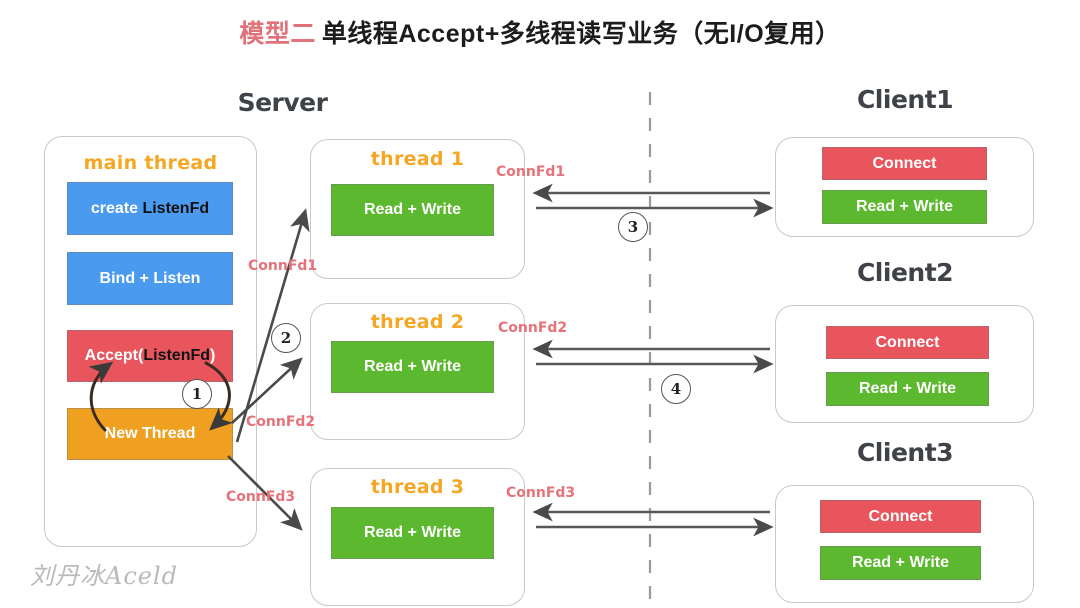  I want to click on connfd-spawn-1-label: ConnFd1, so click(283, 266).